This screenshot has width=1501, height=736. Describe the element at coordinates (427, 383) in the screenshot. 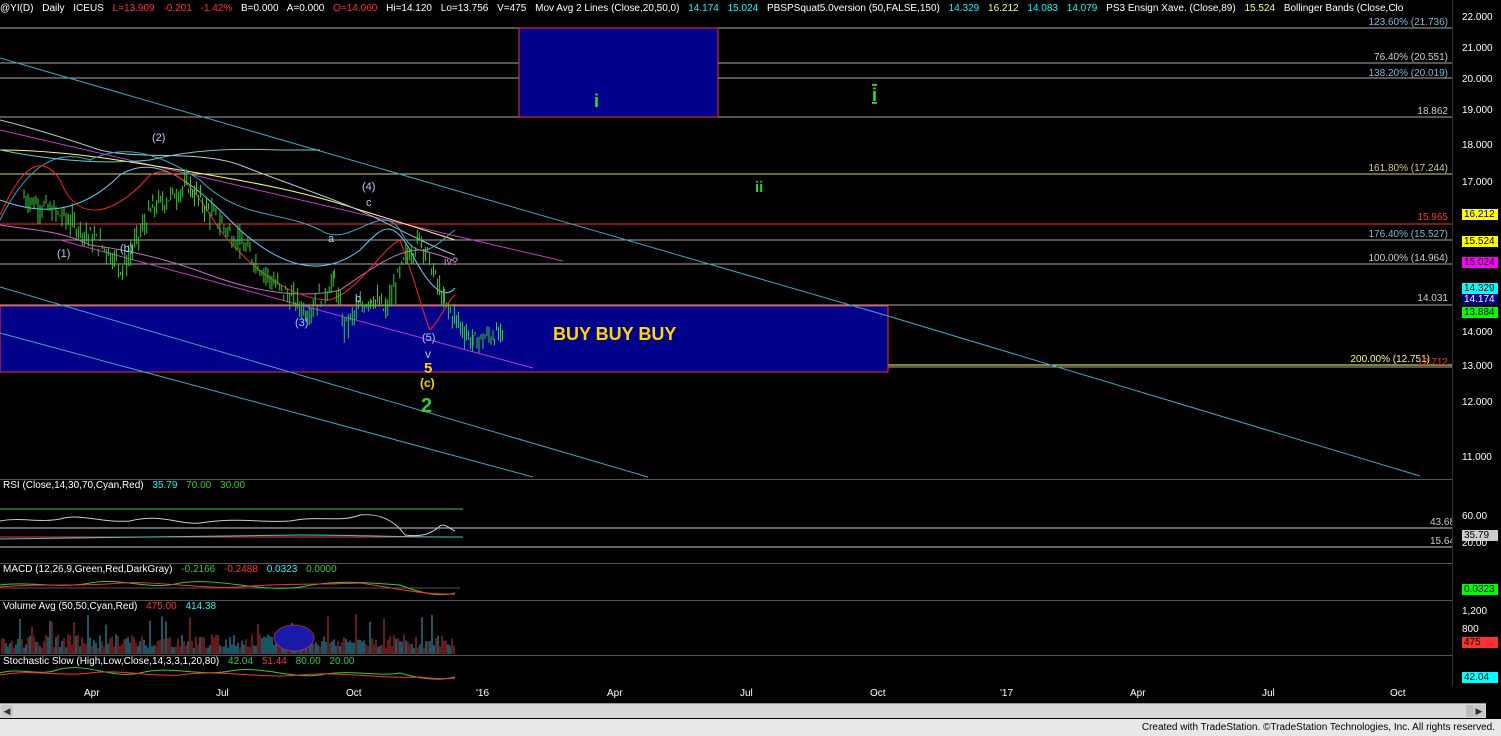

I see `wave-c-big-label: (c)` at that location.